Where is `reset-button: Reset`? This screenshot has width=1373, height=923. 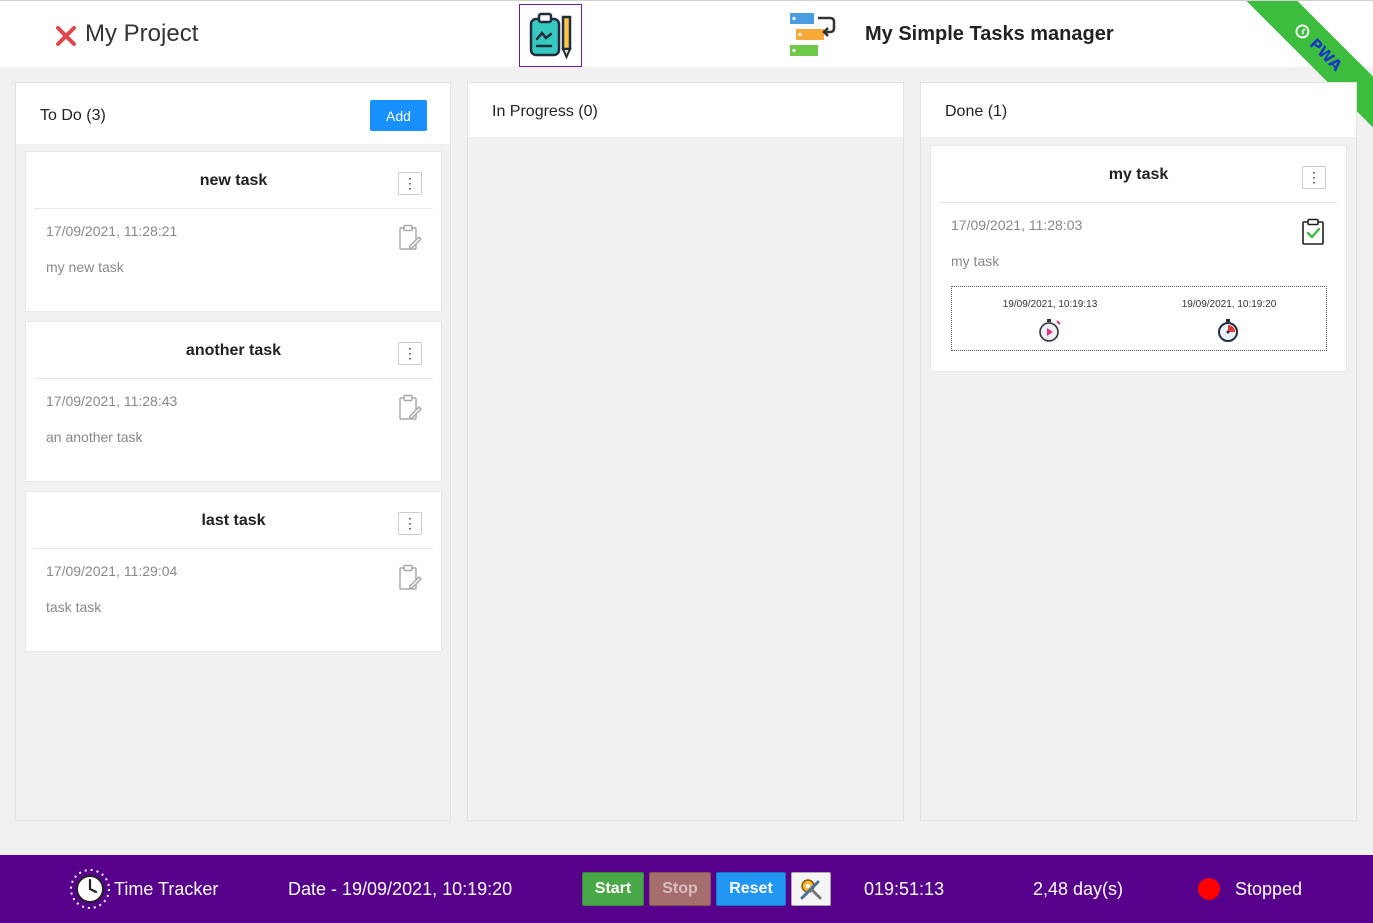
reset-button: Reset is located at coordinates (751, 889).